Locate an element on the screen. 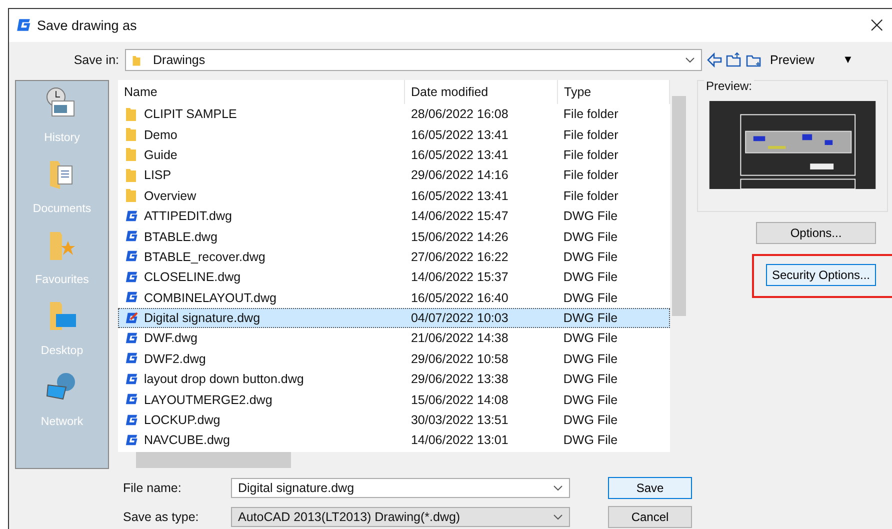 The image size is (892, 529). file-type-dropdown: AutoCAD 2013(LT2013) Drawing(*.dwg) is located at coordinates (400, 516).